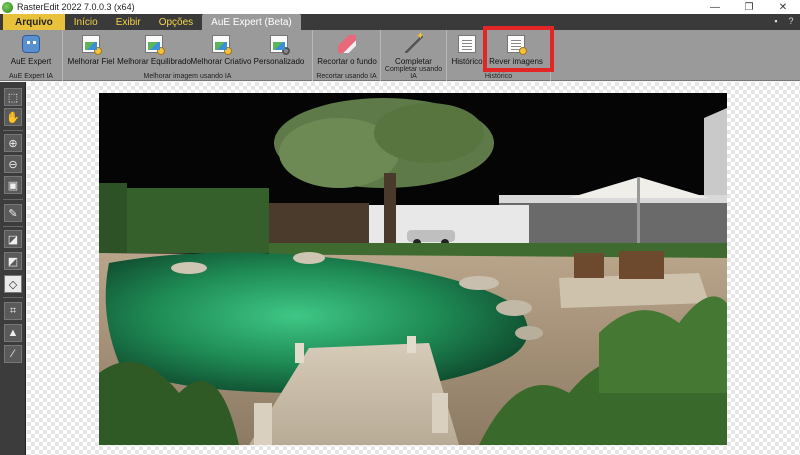  What do you see at coordinates (346, 76) in the screenshot?
I see `ribbon-group-label: Recortar usando IA` at bounding box center [346, 76].